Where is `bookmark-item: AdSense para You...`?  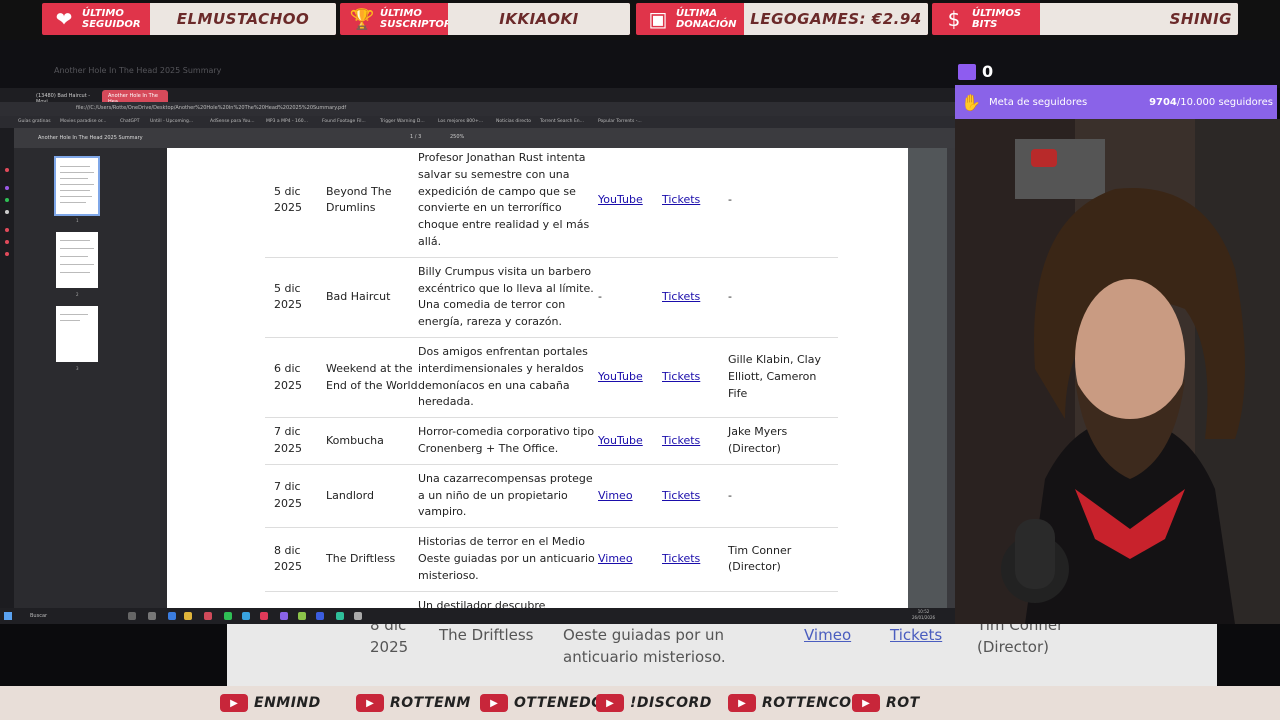
bookmark-item: AdSense para You... is located at coordinates (232, 121).